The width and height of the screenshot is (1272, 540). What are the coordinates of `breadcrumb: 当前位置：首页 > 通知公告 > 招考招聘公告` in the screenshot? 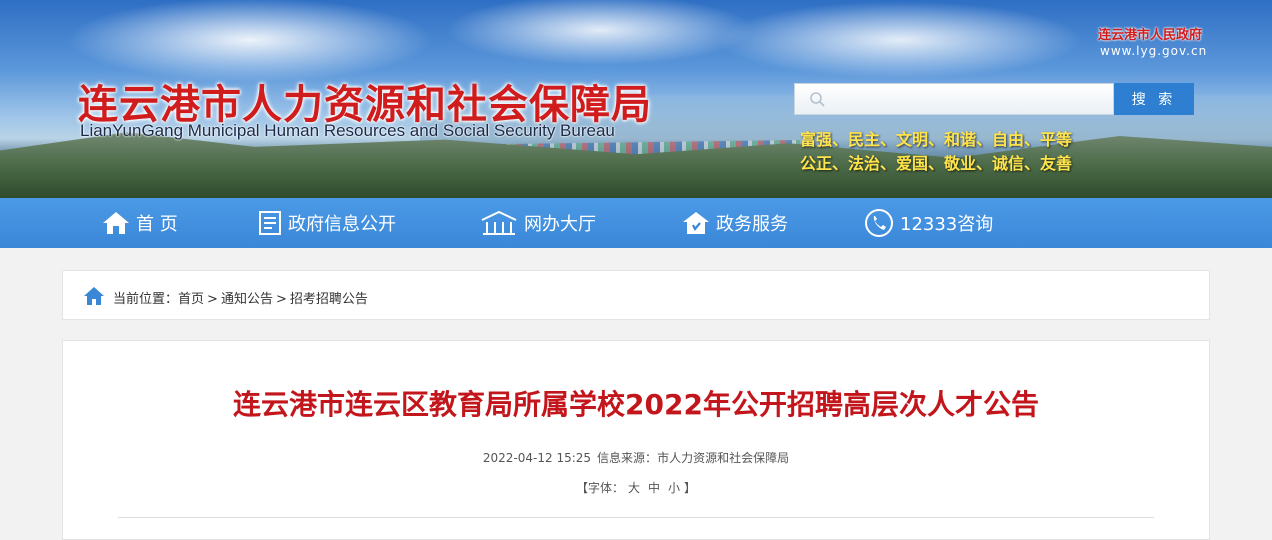 It's located at (240, 297).